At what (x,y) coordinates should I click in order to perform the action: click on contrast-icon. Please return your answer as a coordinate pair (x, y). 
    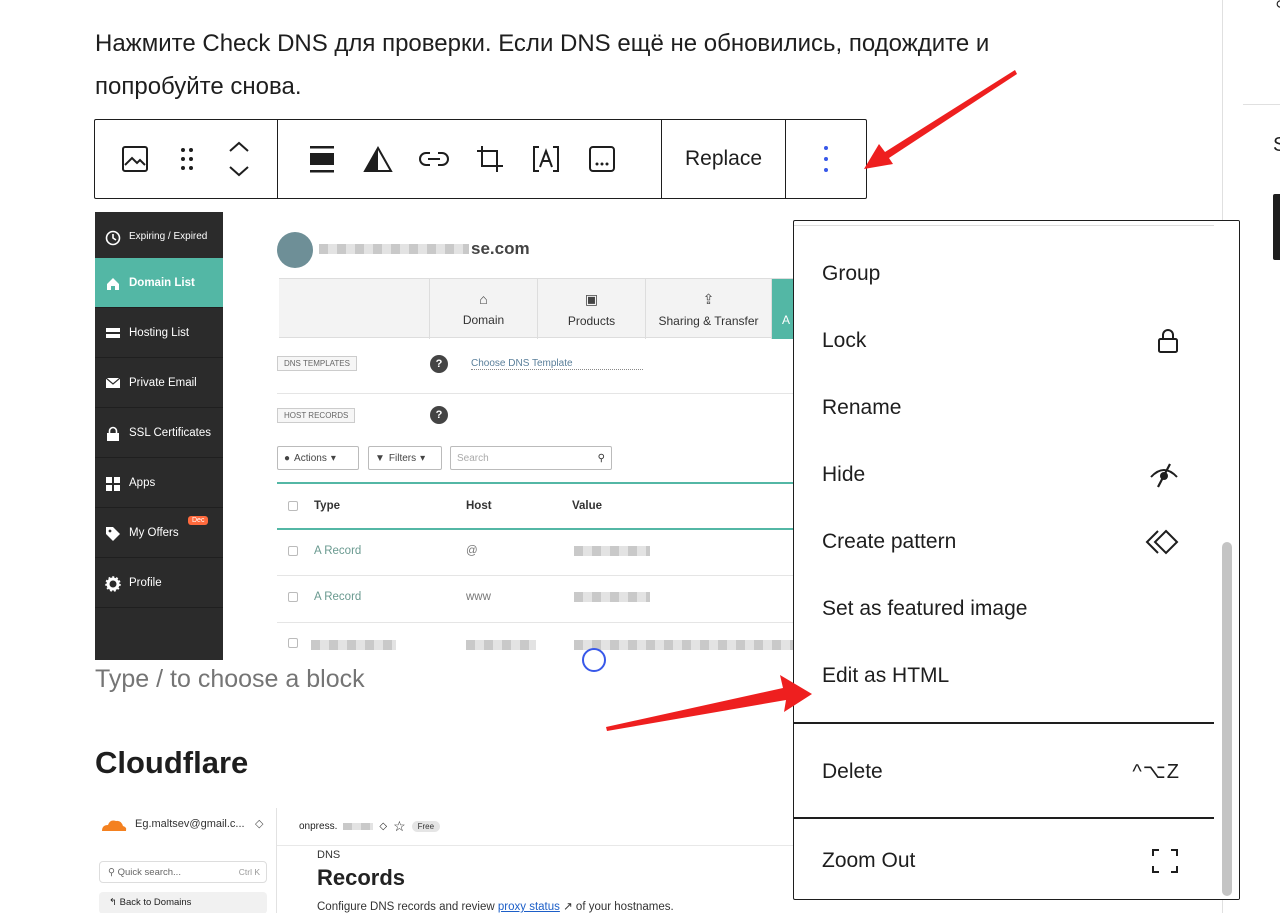
    Looking at the image, I should click on (378, 159).